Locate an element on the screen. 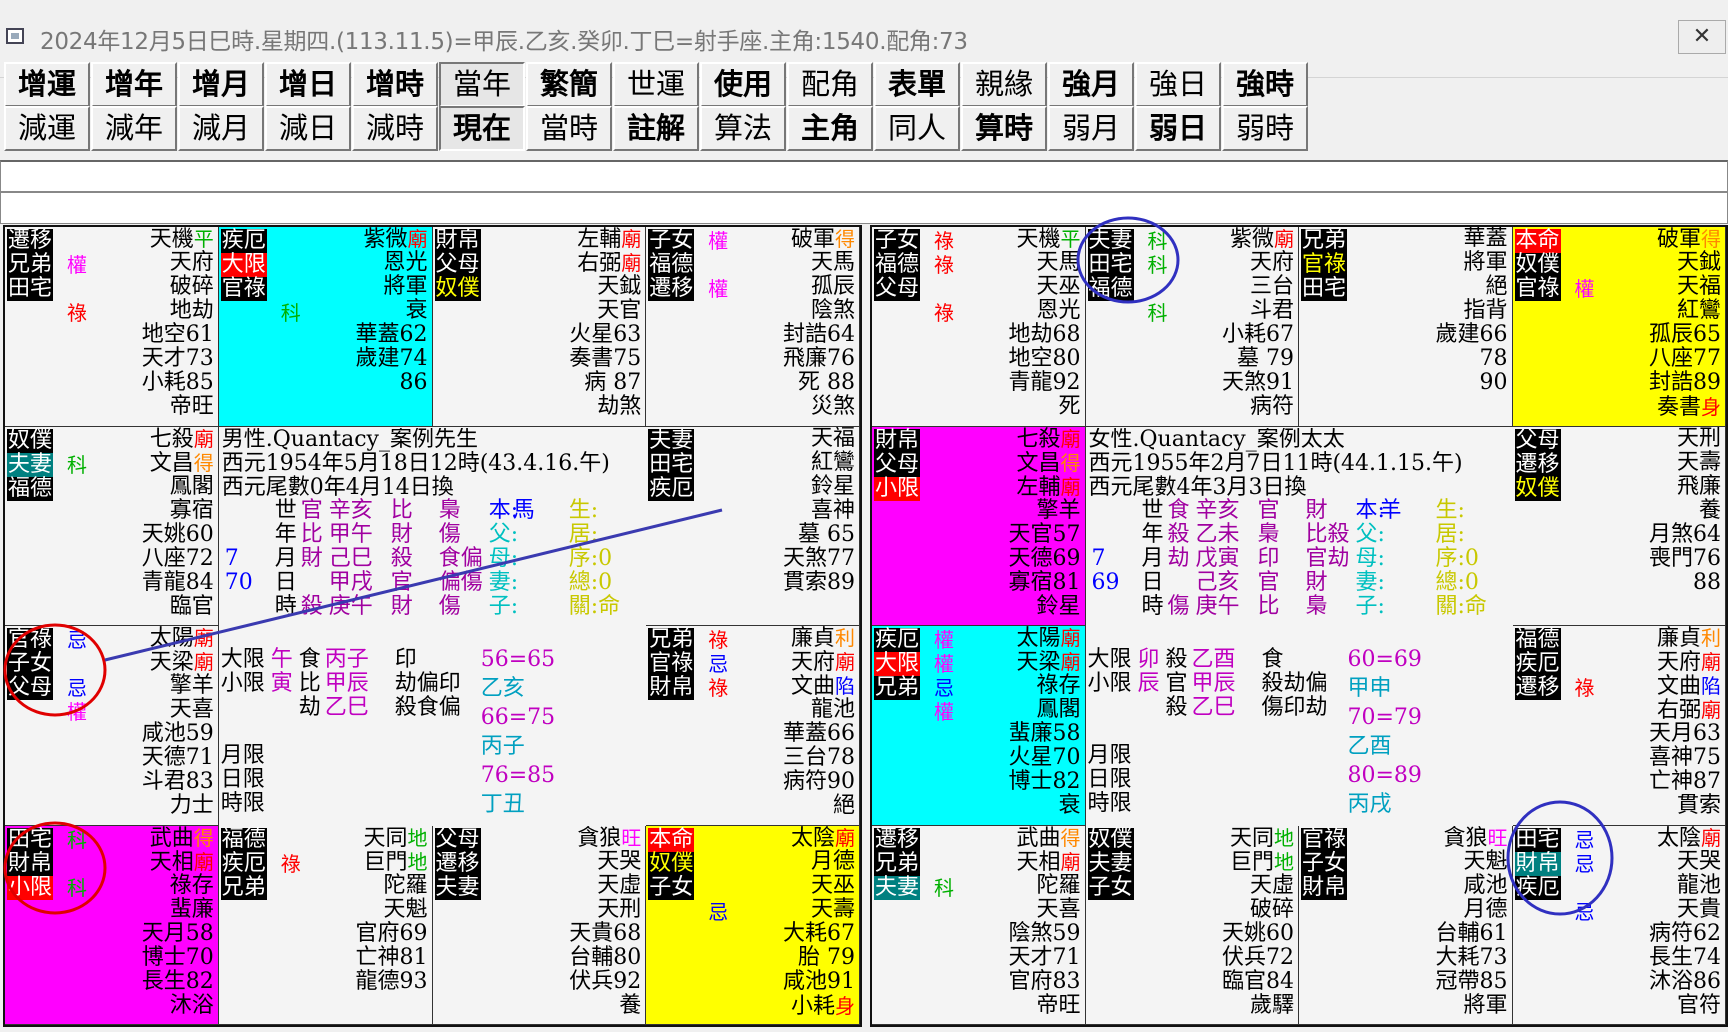 The height and width of the screenshot is (1032, 1728). star-row: 墓 79 is located at coordinates (1258, 359).